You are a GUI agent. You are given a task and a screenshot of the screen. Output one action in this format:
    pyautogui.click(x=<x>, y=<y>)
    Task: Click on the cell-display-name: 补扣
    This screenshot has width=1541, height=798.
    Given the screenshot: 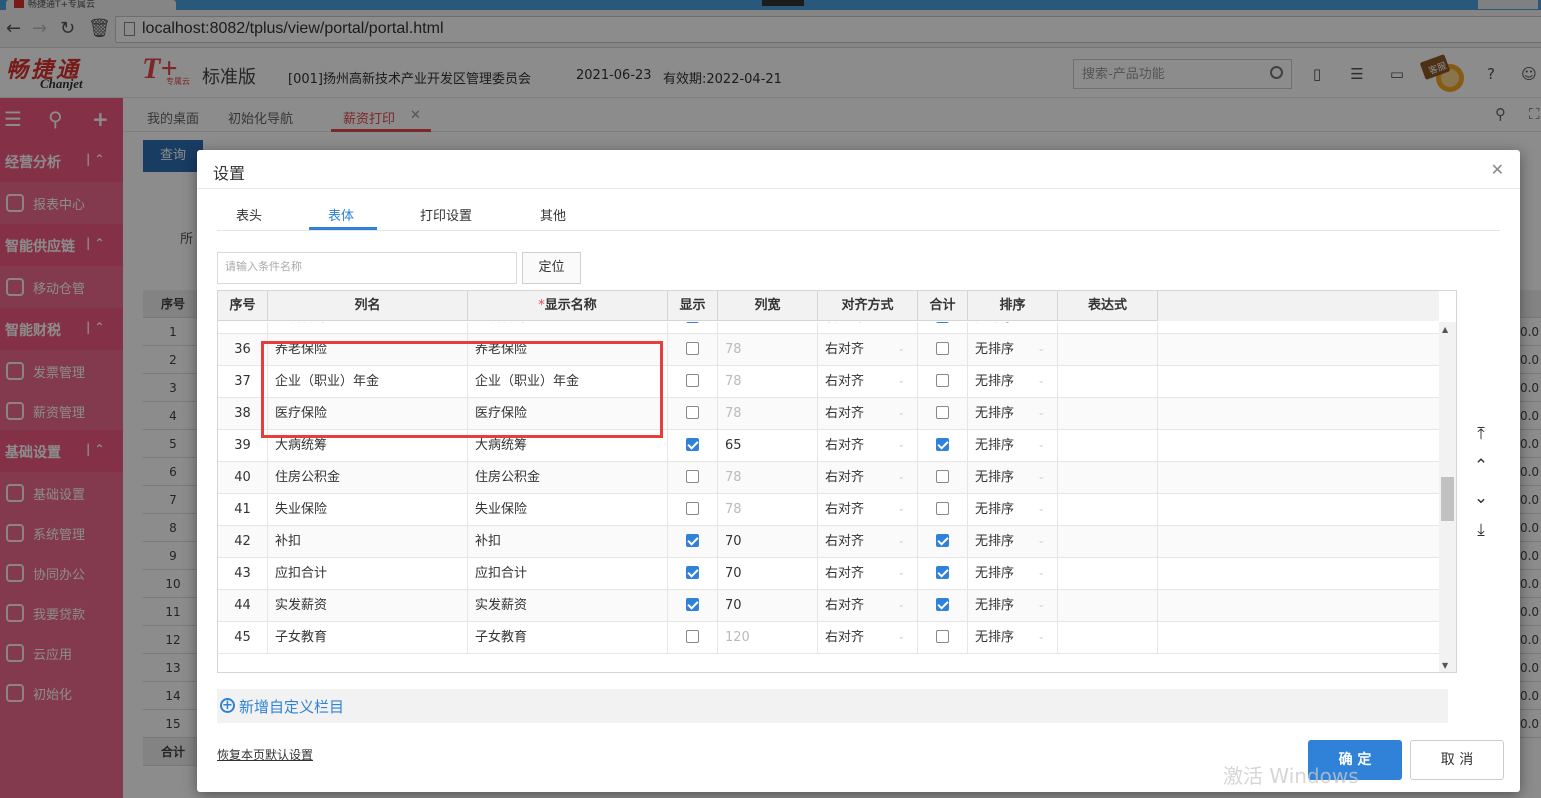 What is the action you would take?
    pyautogui.click(x=568, y=541)
    